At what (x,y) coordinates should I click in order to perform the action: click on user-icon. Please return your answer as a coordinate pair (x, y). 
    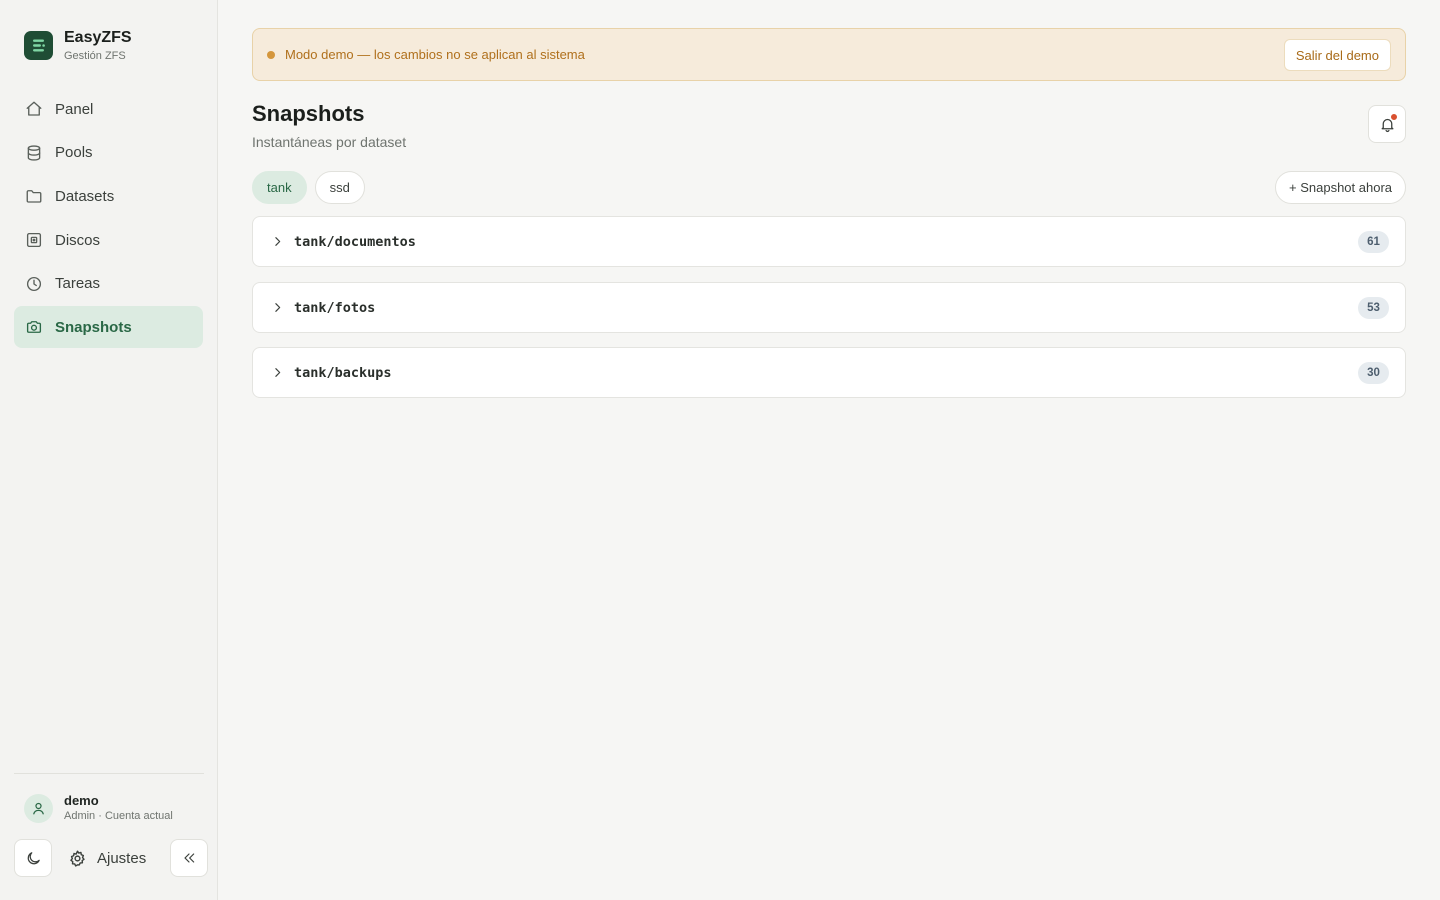
    Looking at the image, I should click on (38, 808).